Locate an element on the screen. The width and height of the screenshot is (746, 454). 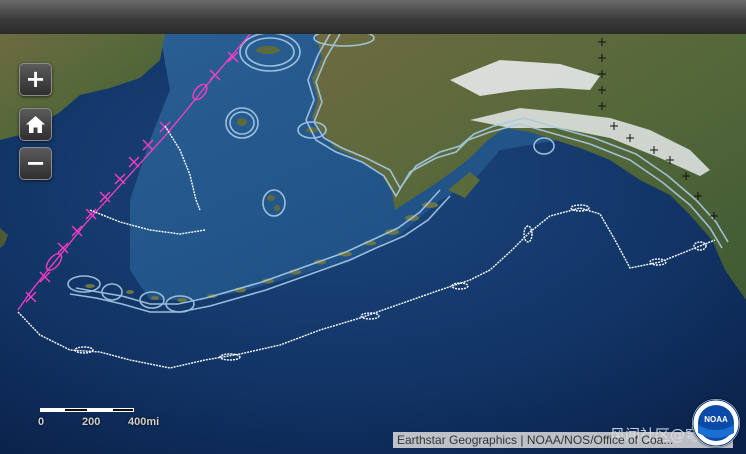
noaa-logo-icon: NOAA is located at coordinates (716, 423).